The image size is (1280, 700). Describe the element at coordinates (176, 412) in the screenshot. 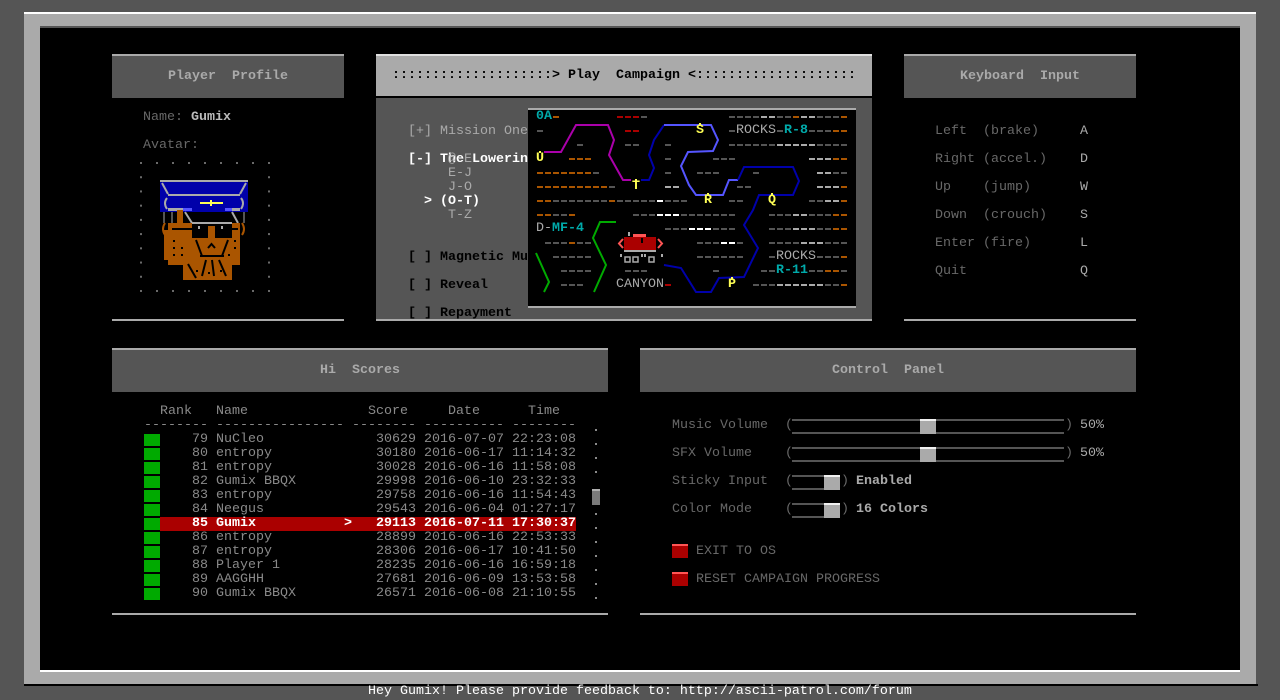

I see `column-header-rank: Rank` at that location.